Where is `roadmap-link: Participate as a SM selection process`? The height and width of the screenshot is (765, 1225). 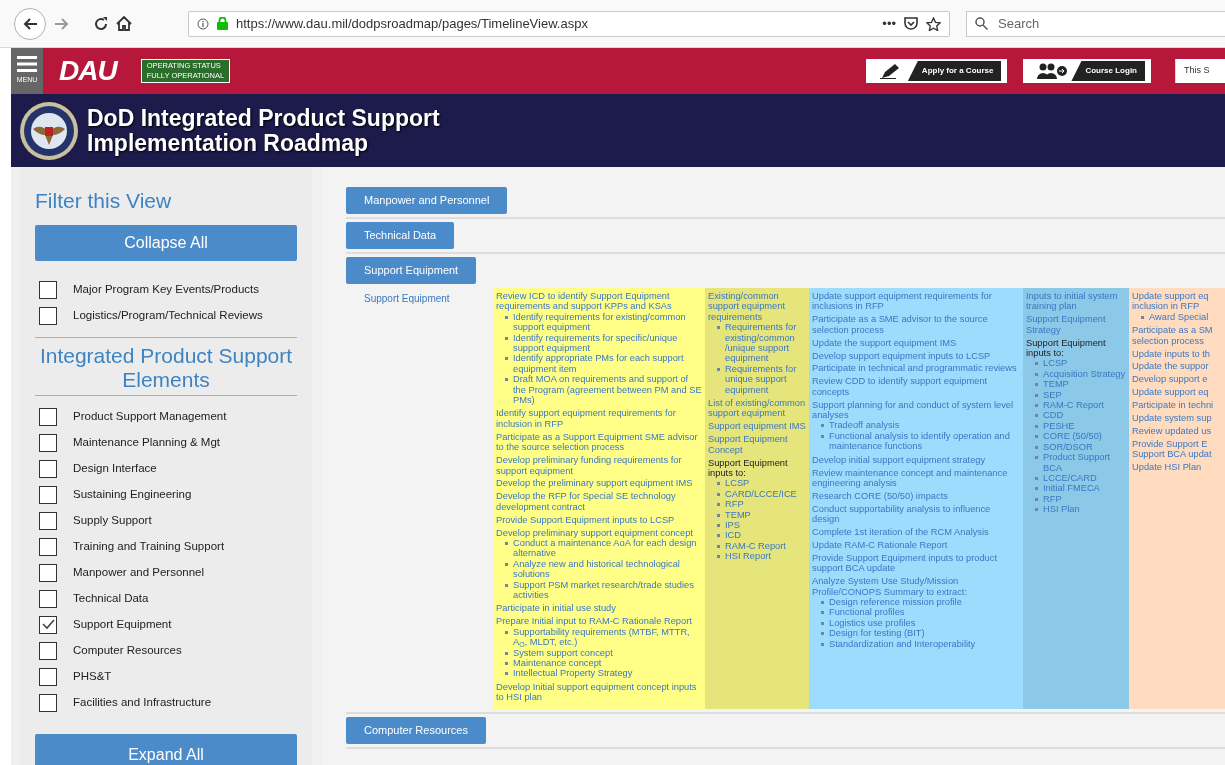
roadmap-link: Participate as a SM selection process is located at coordinates (1177, 336).